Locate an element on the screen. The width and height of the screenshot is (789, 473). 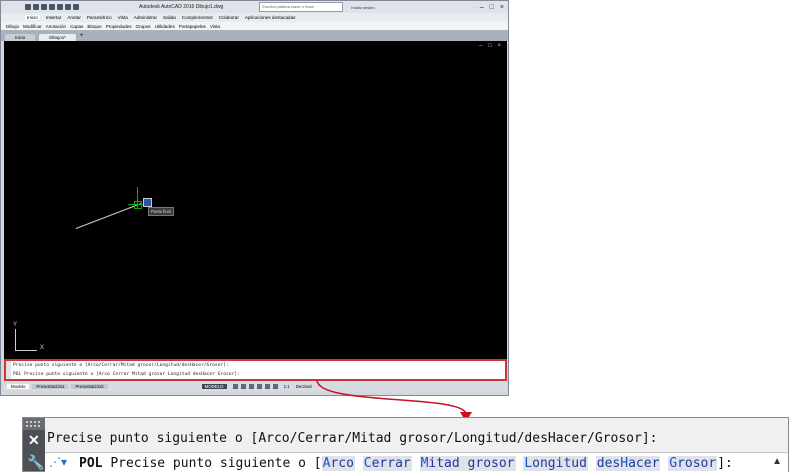
panel-utilidades: Utilidades is located at coordinates (165, 26).